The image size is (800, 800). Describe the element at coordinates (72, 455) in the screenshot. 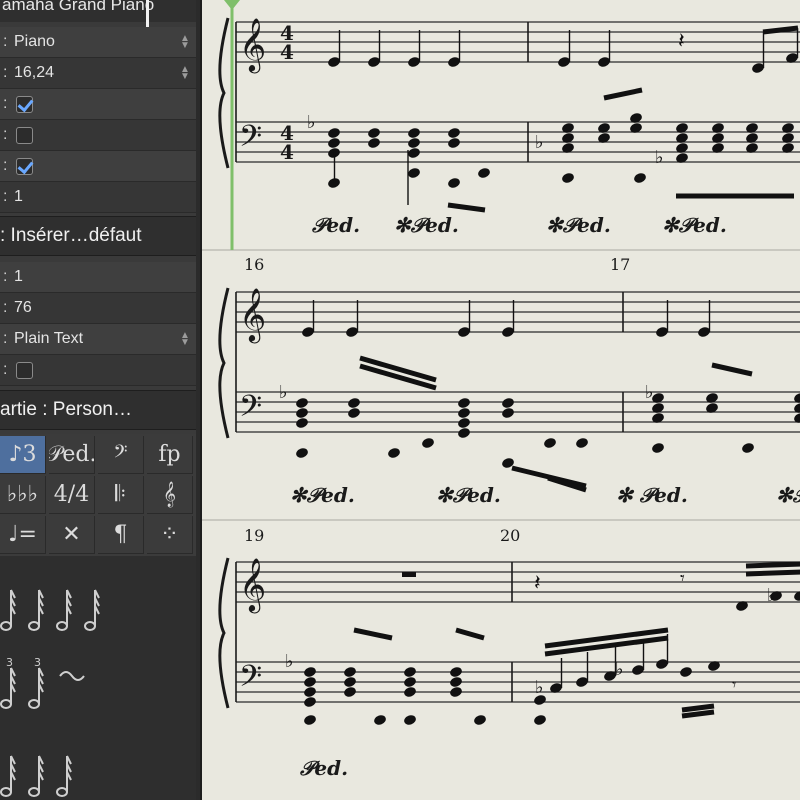

I see `pedal-icon: 𝒫ed.` at that location.